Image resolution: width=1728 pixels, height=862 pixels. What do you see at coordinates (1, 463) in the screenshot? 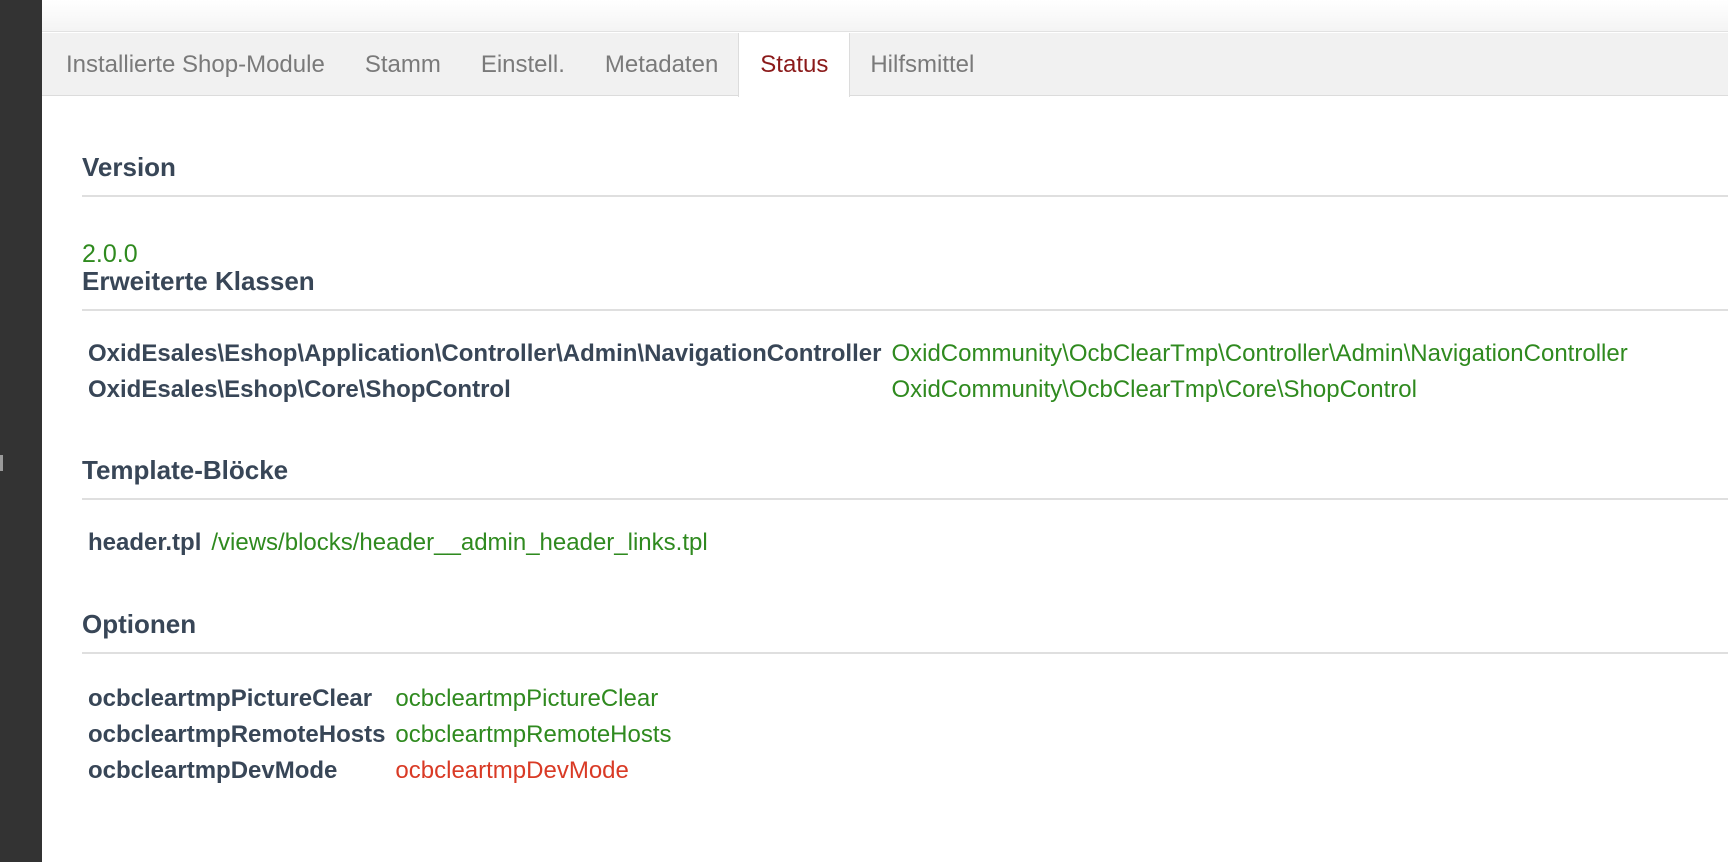
I see `sidebar-resize-handle` at bounding box center [1, 463].